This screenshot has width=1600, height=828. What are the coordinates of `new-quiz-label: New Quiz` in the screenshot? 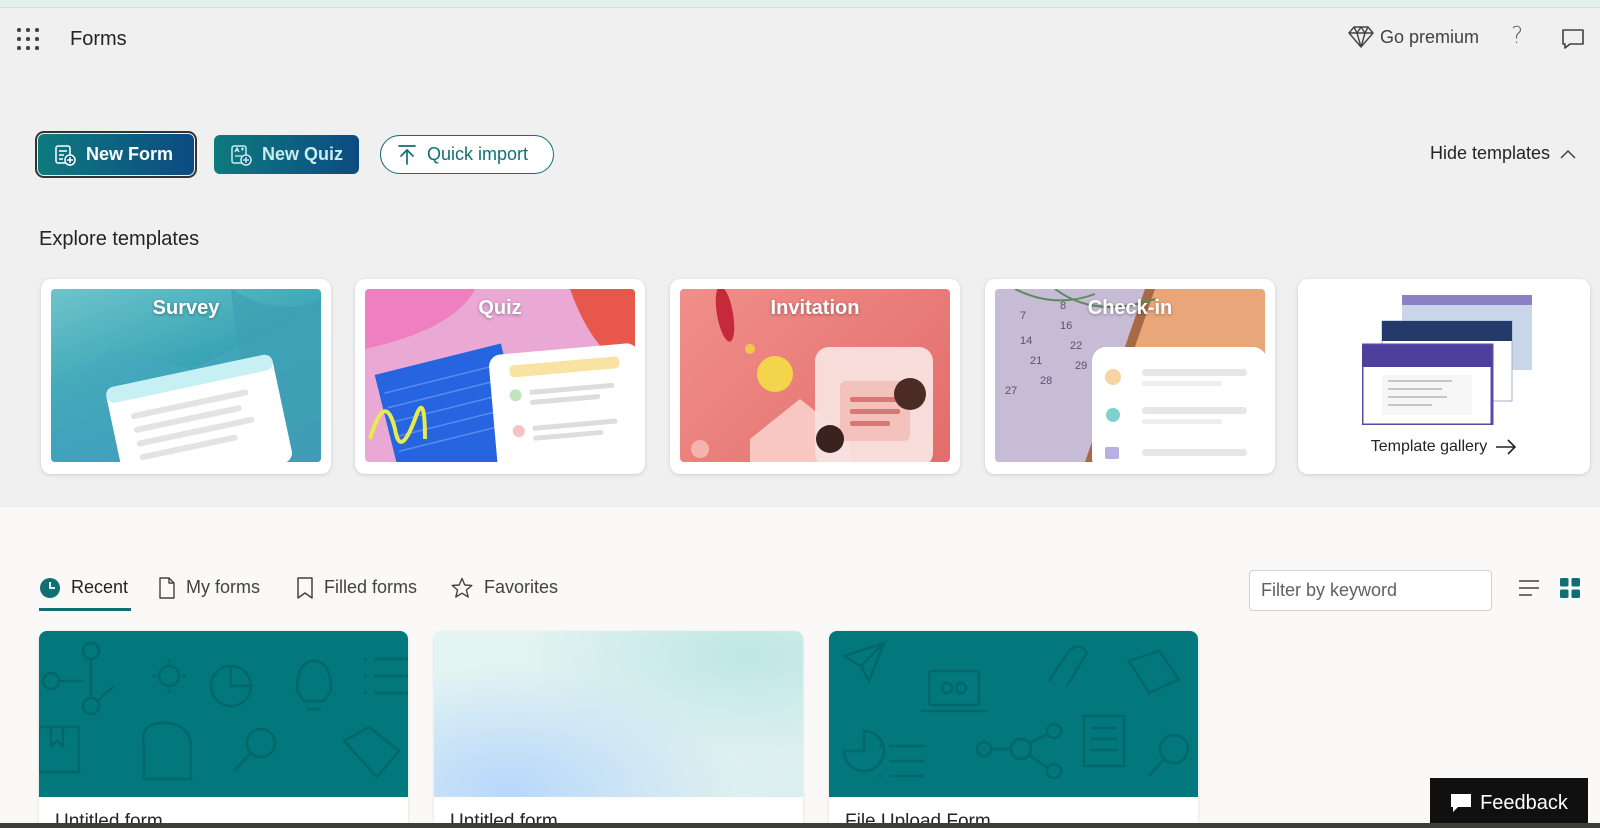 It's located at (303, 154).